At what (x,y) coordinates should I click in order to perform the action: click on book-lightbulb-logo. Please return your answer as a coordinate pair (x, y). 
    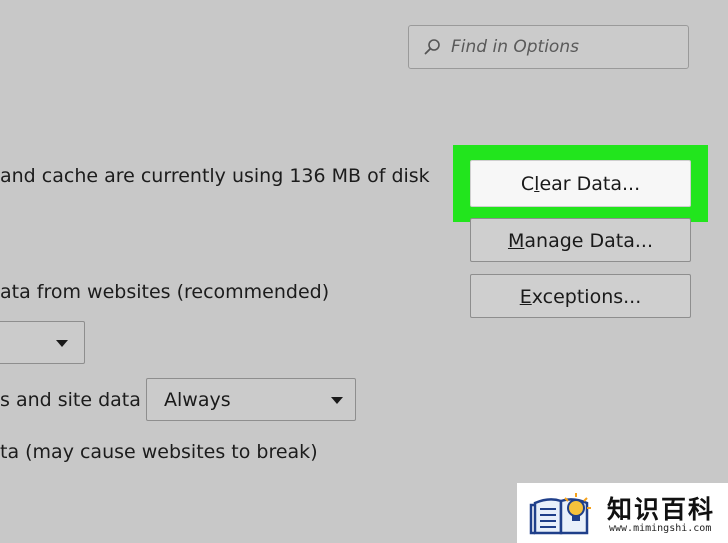
    Looking at the image, I should click on (560, 514).